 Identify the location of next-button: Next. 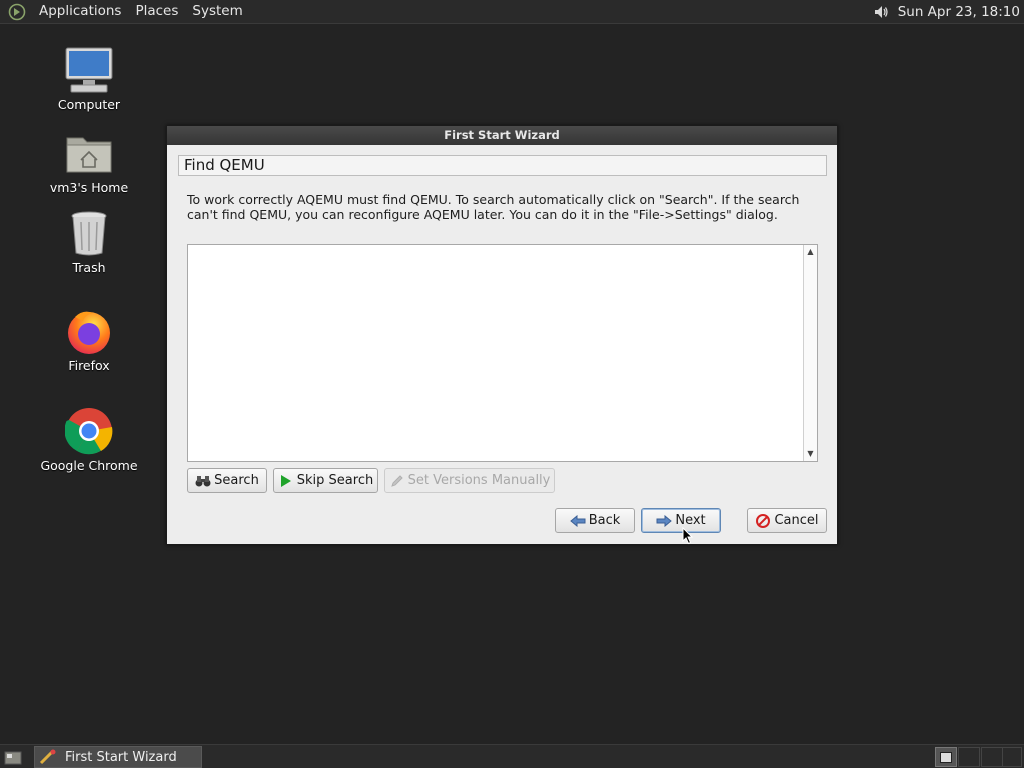
(681, 520).